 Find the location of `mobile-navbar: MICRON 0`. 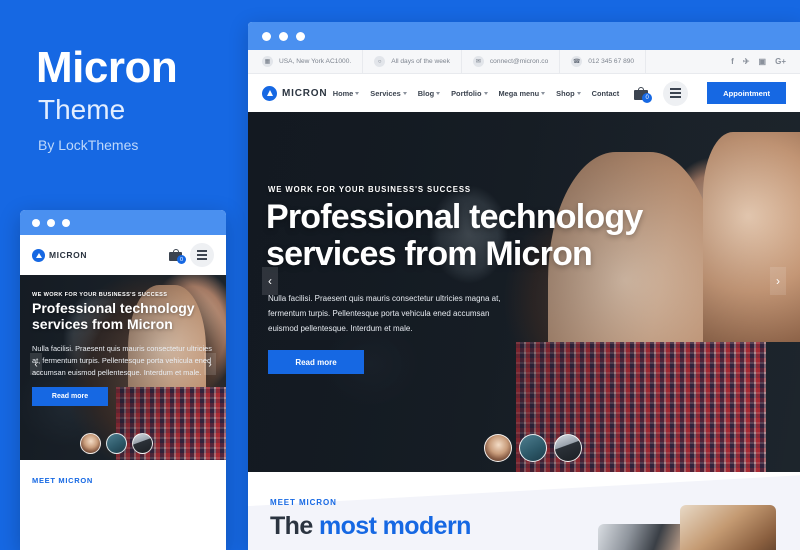

mobile-navbar: MICRON 0 is located at coordinates (123, 255).